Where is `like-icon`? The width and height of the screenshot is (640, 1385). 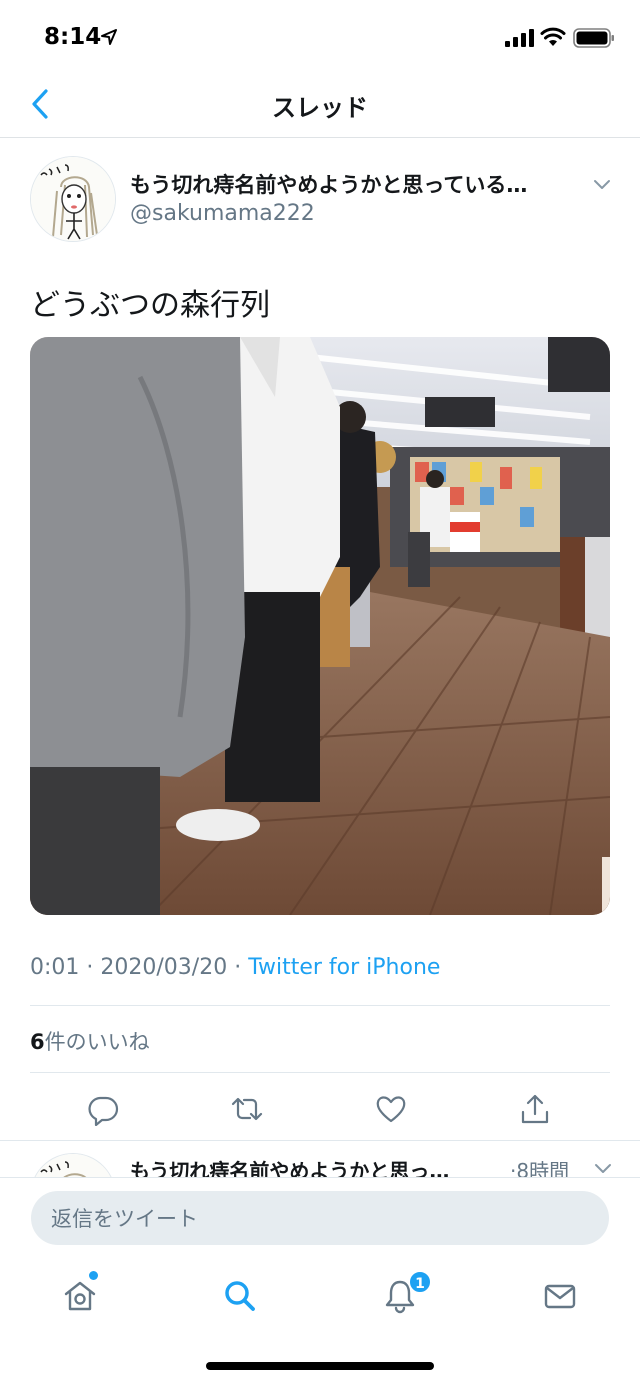
like-icon is located at coordinates (391, 1109).